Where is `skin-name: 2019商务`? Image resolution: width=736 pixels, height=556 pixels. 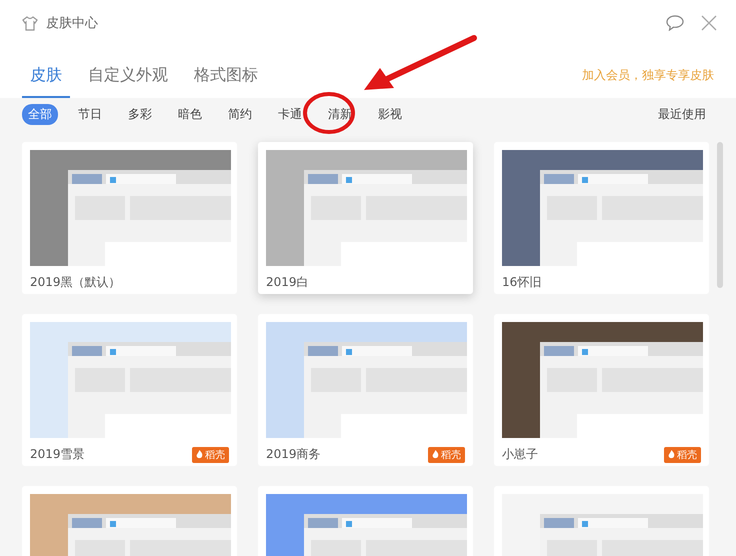
skin-name: 2019商务 is located at coordinates (293, 454).